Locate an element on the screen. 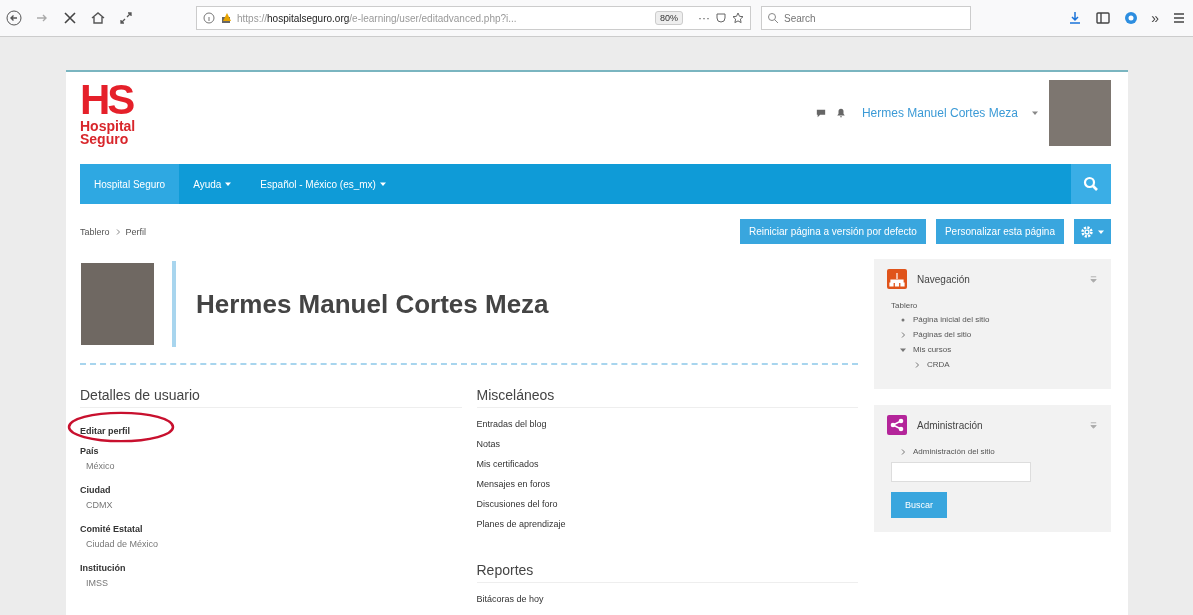 This screenshot has width=1193, height=615. field-label: Comité Estatal is located at coordinates (111, 529).